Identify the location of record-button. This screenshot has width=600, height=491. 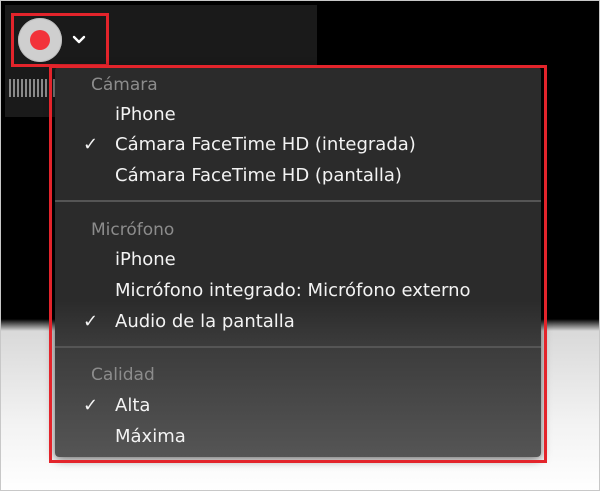
(40, 40).